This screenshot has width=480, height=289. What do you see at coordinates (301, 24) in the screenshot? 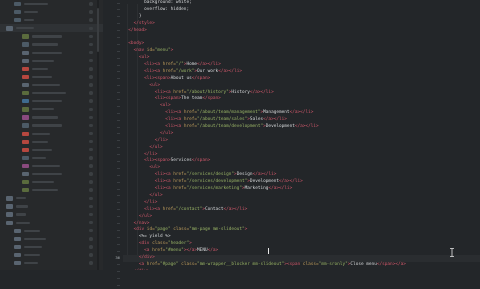
I see `code-line: </style>` at bounding box center [301, 24].